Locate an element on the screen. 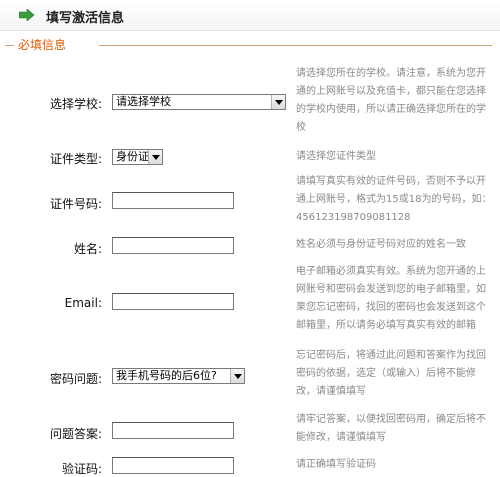 The width and height of the screenshot is (500, 477). id-type-select-value: 身份证 is located at coordinates (132, 156).